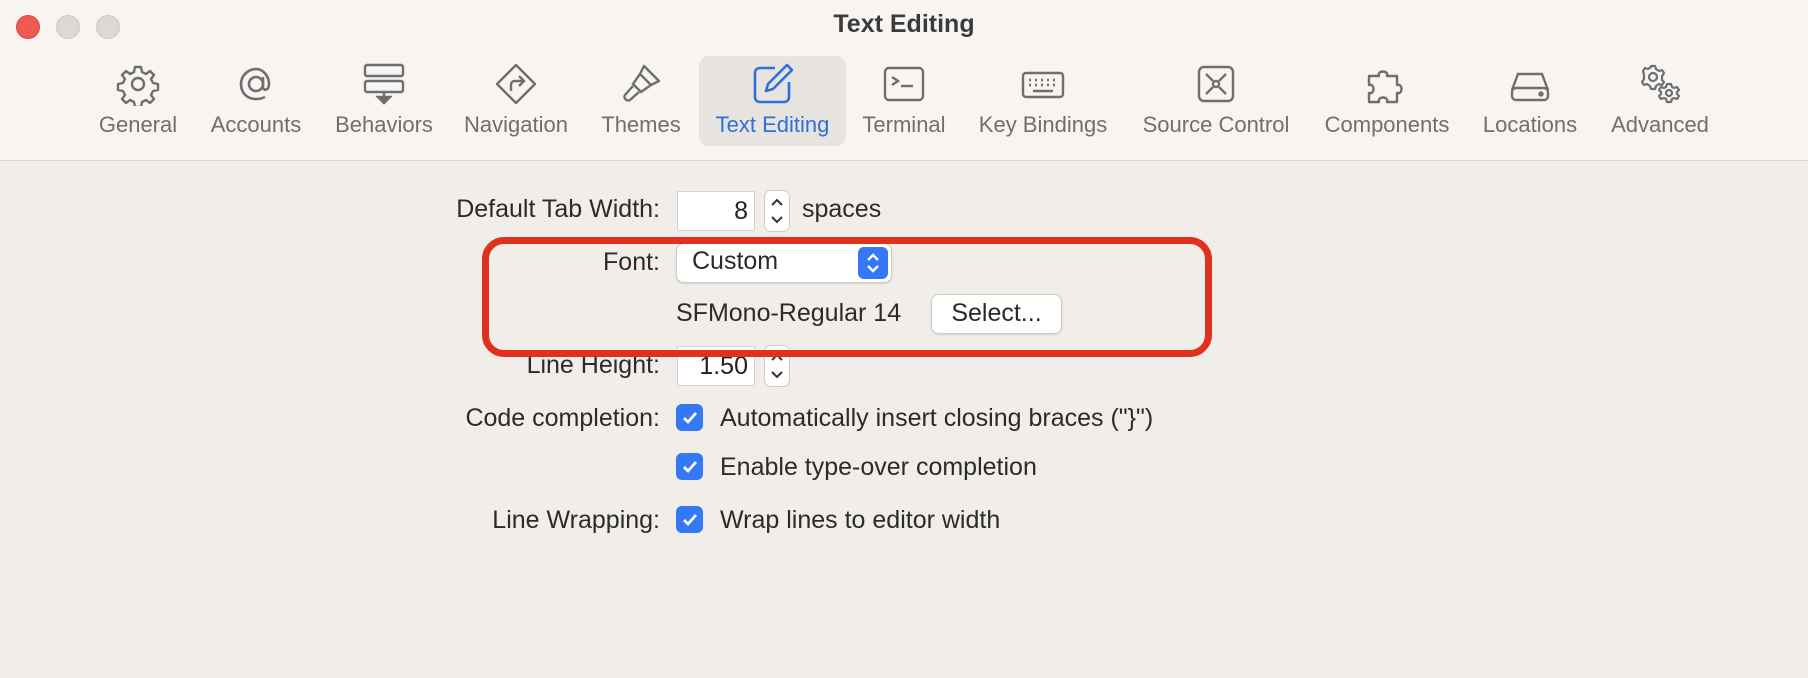 Image resolution: width=1808 pixels, height=678 pixels. I want to click on tab-width-label: Default Tab Width:, so click(558, 209).